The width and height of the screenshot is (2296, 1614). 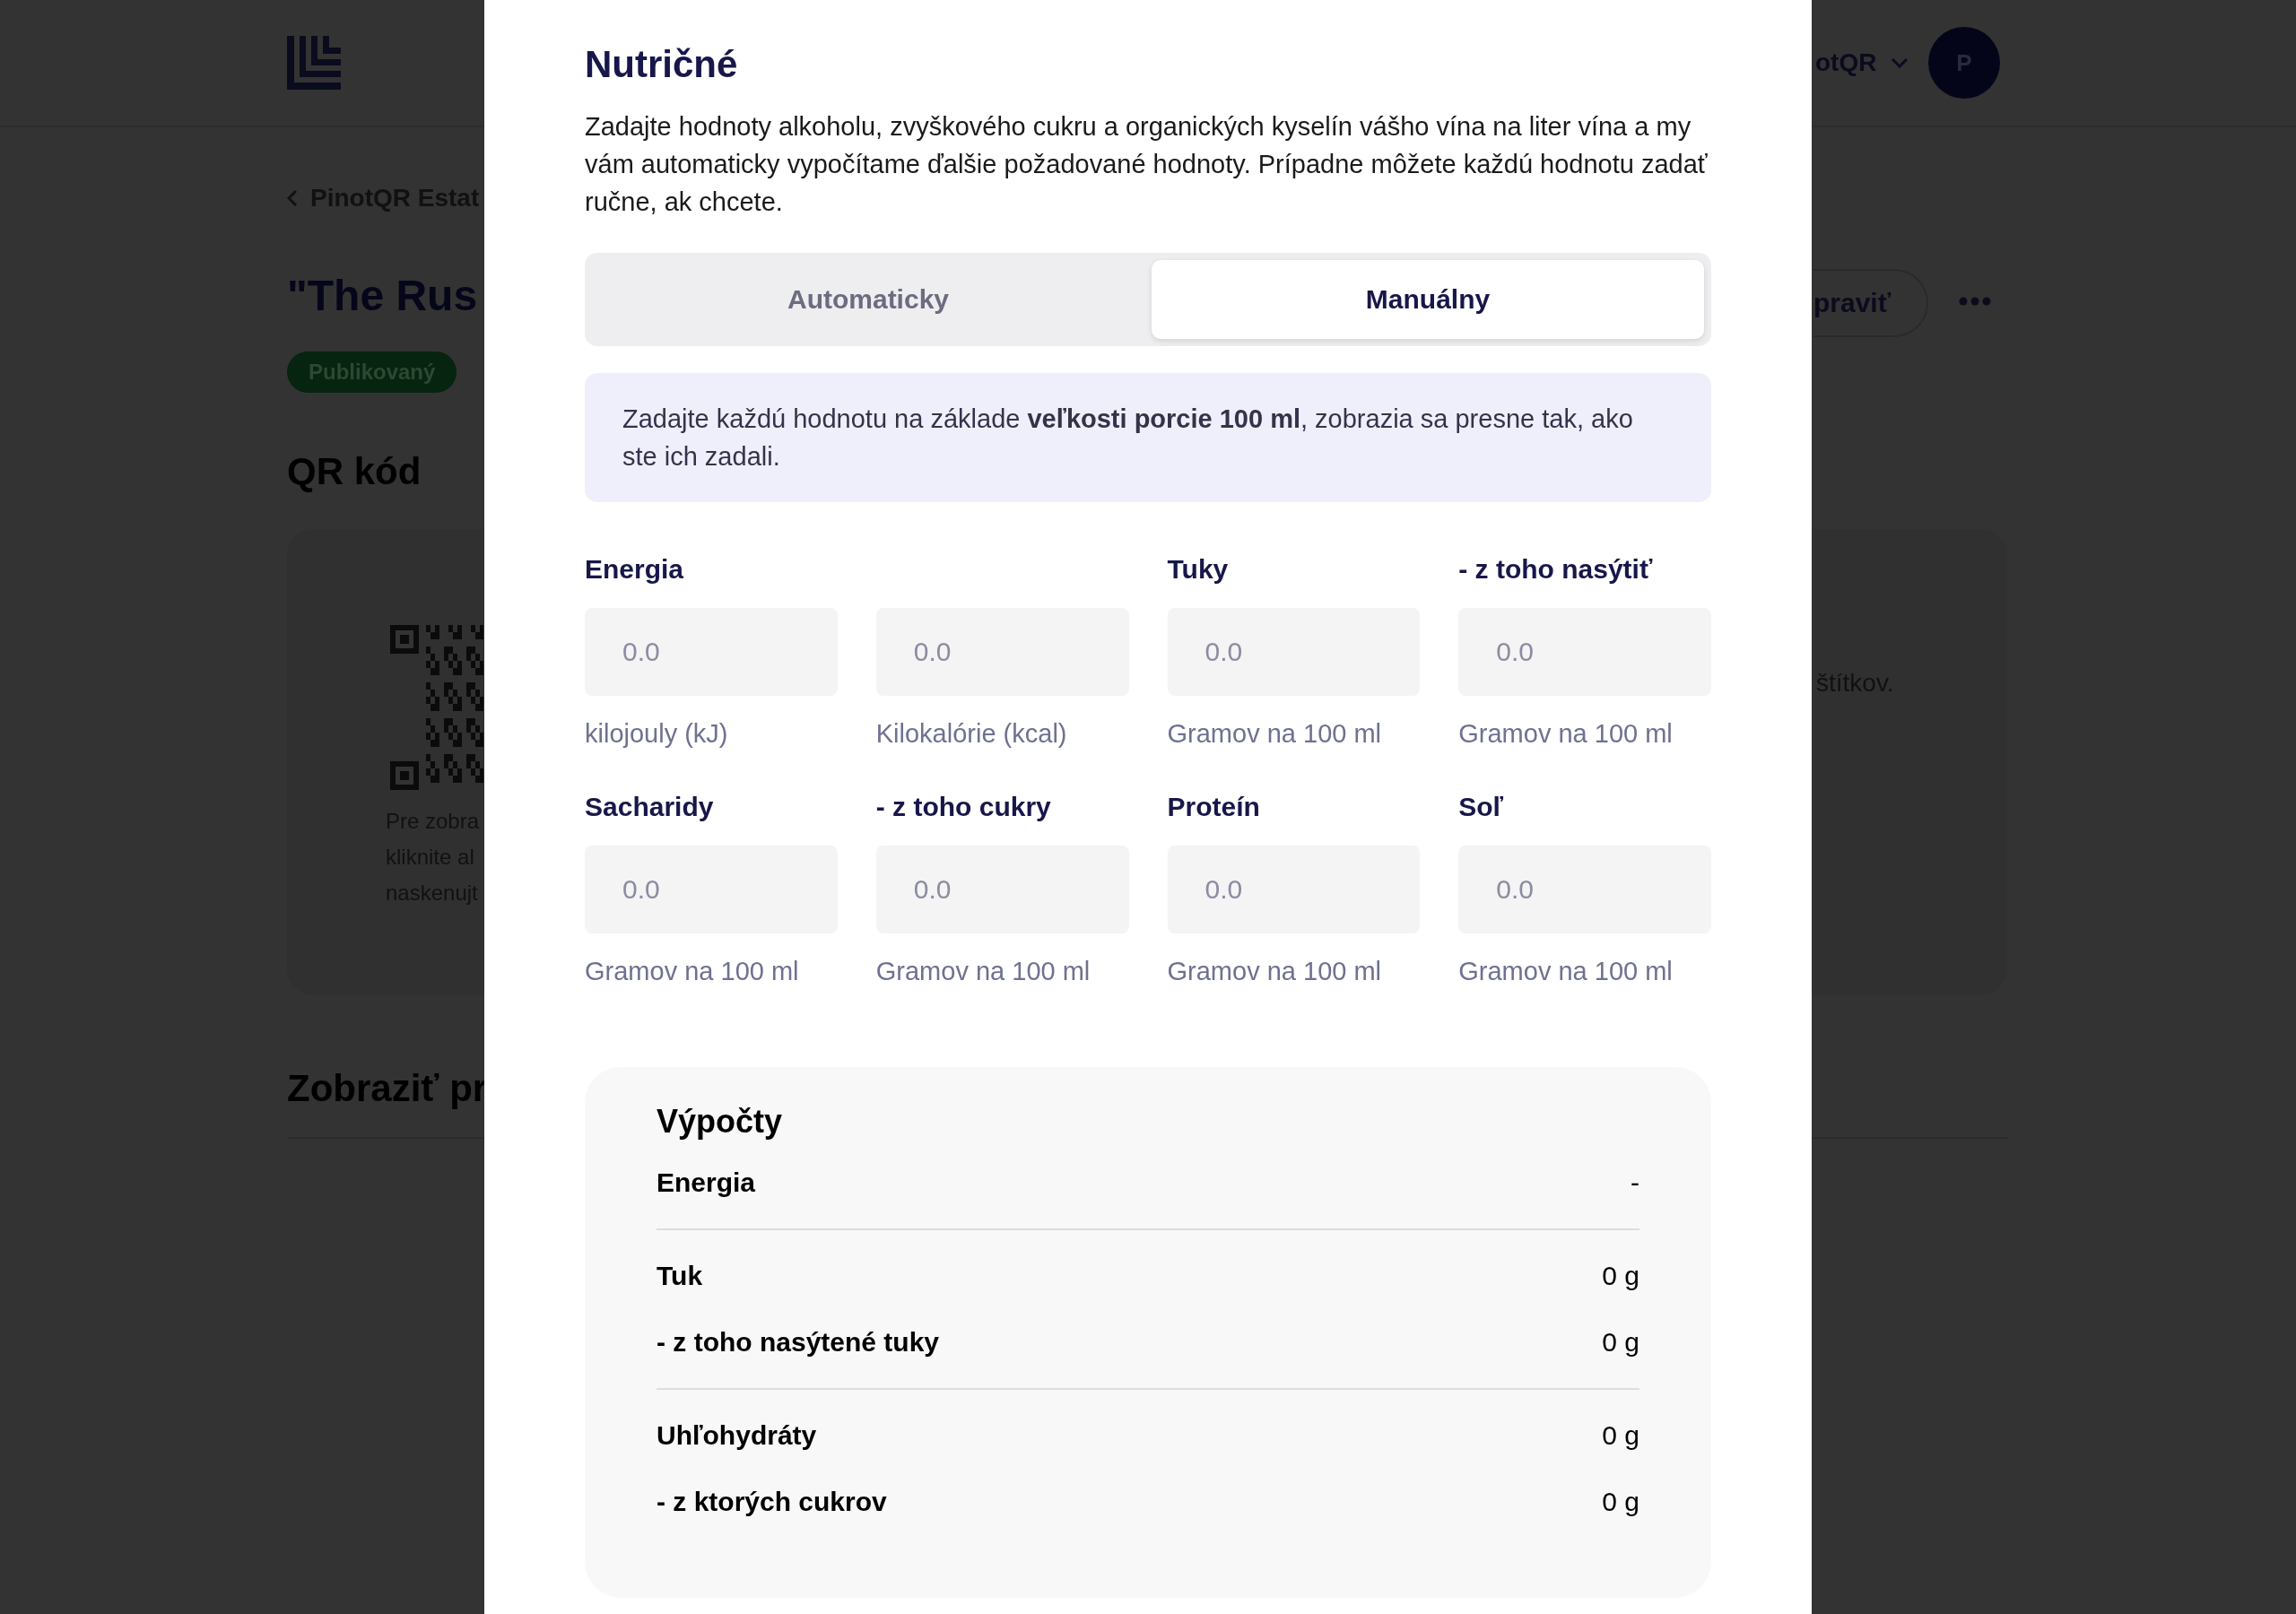 I want to click on field-label: - z toho cukry, so click(x=963, y=807).